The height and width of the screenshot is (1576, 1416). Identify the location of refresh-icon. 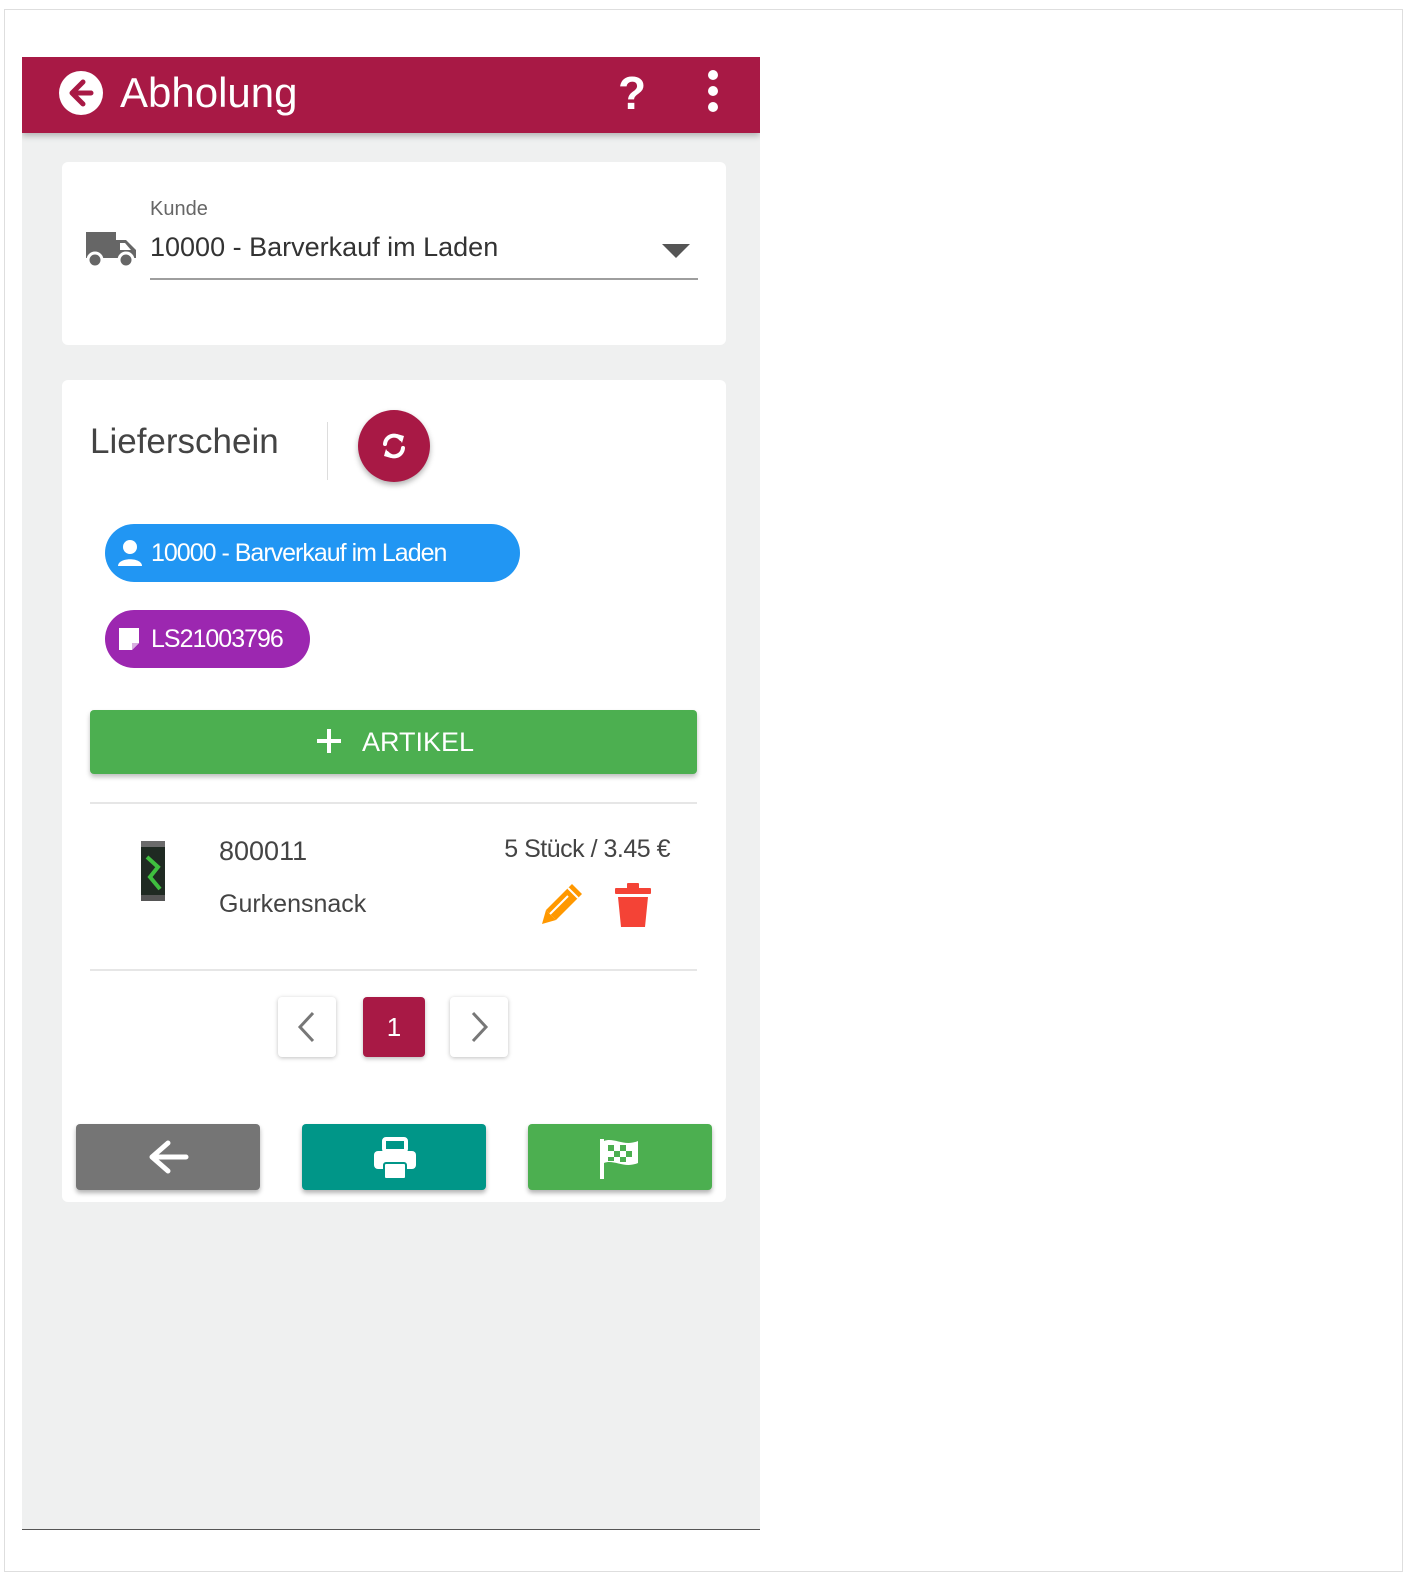
(394, 446).